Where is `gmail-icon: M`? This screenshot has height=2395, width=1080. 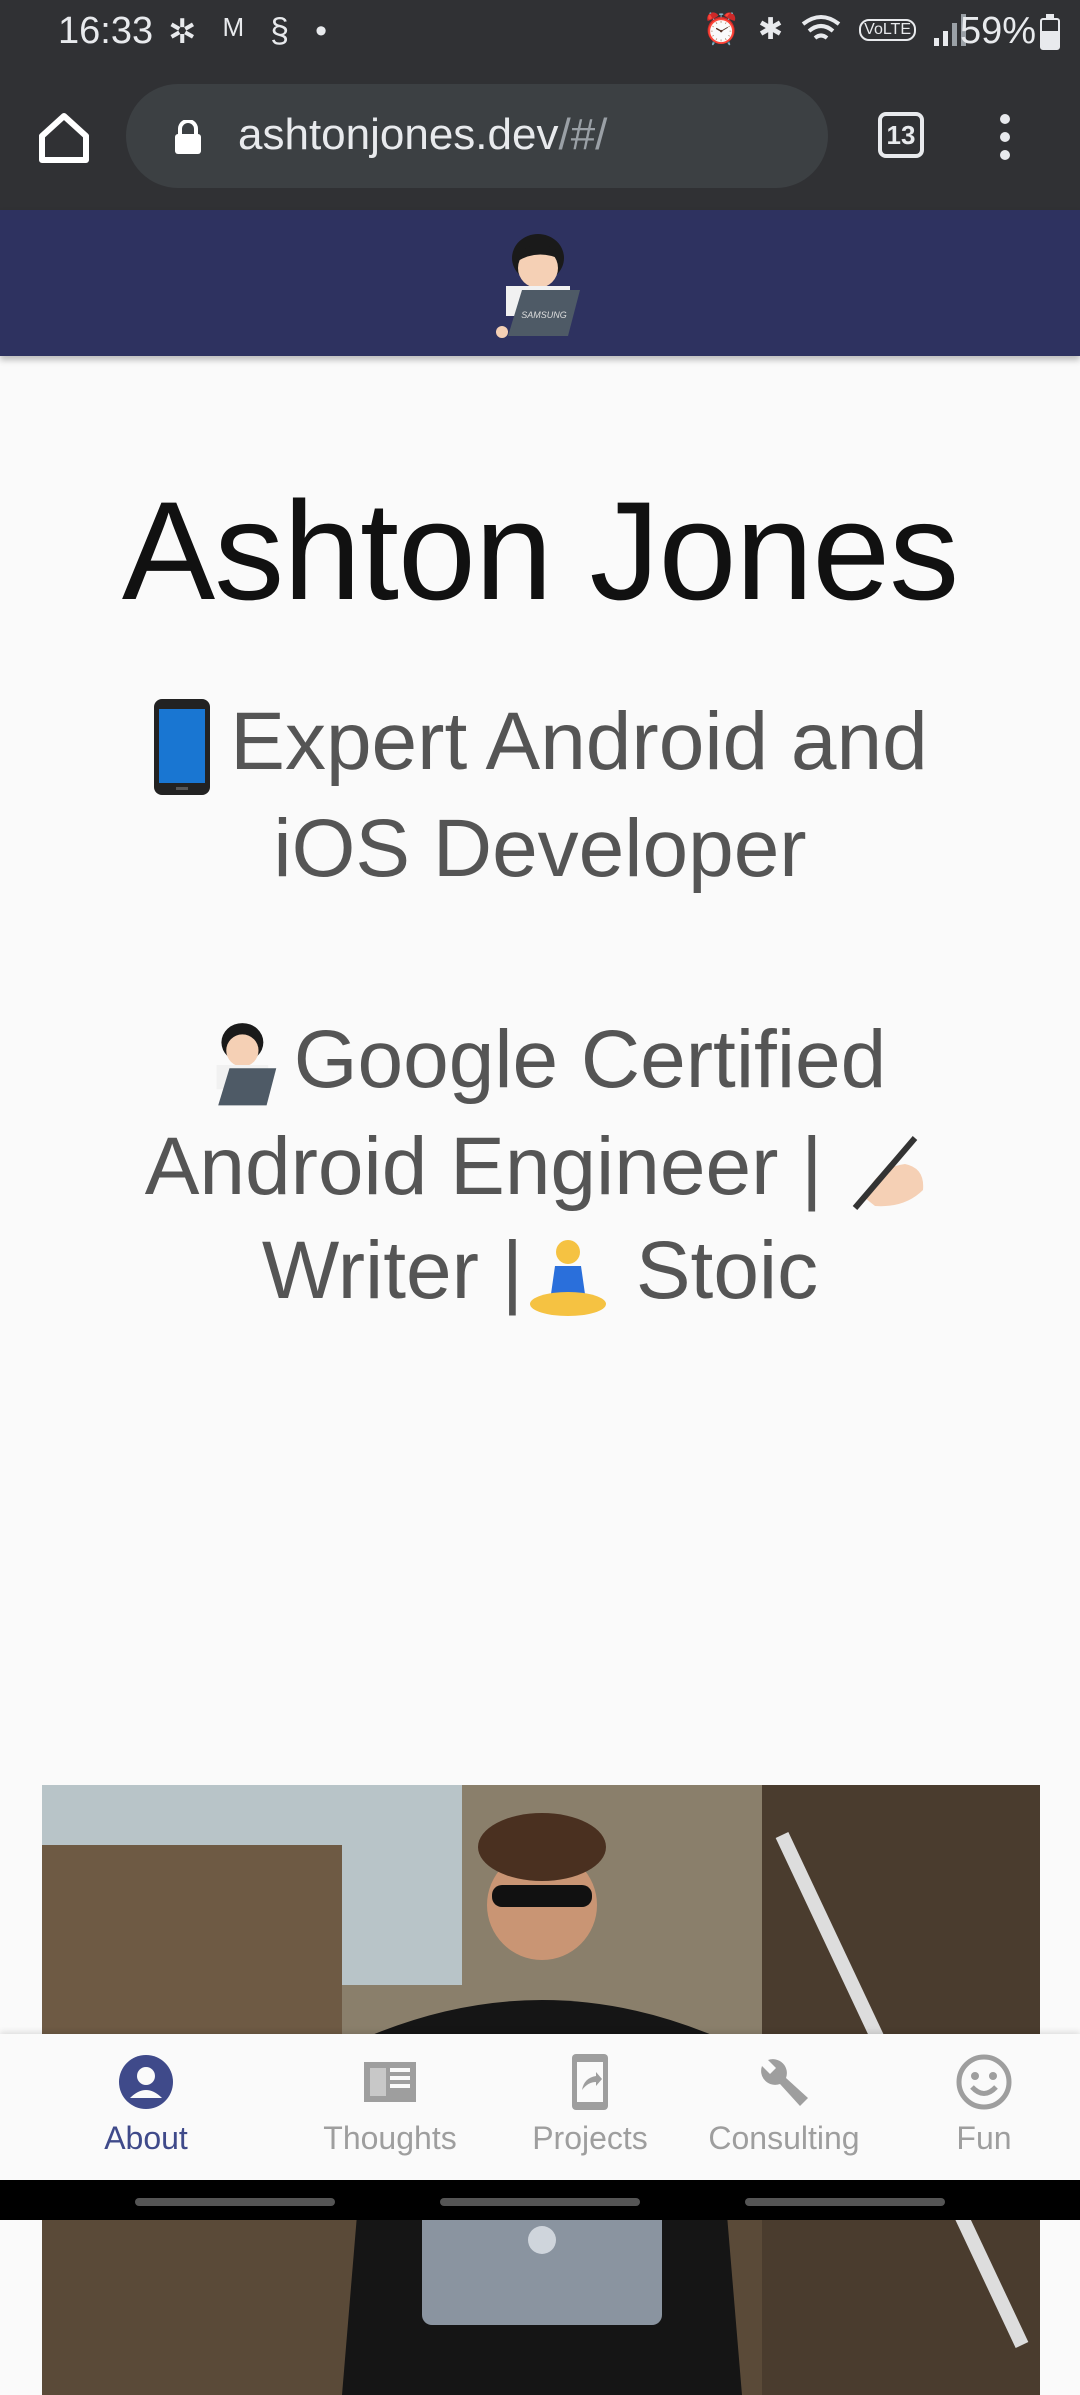
gmail-icon: M is located at coordinates (233, 27).